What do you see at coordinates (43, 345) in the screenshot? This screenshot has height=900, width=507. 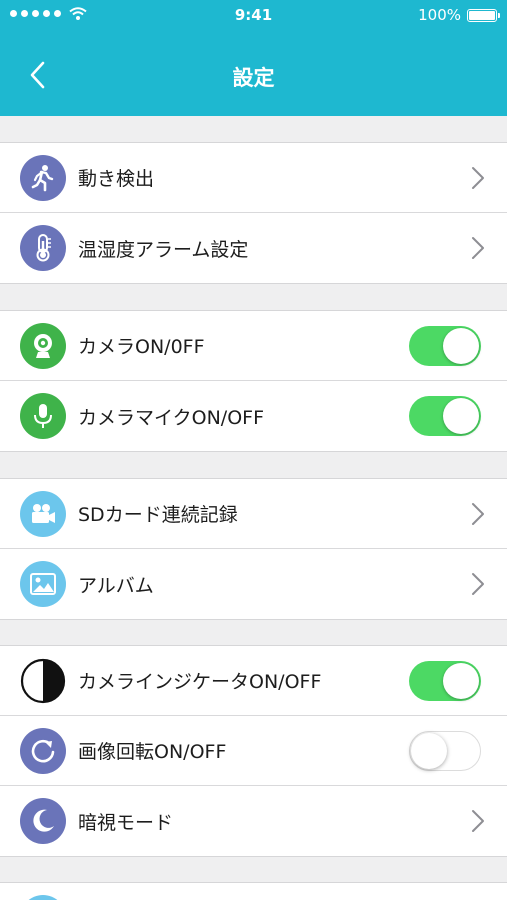 I see `webcam-icon` at bounding box center [43, 345].